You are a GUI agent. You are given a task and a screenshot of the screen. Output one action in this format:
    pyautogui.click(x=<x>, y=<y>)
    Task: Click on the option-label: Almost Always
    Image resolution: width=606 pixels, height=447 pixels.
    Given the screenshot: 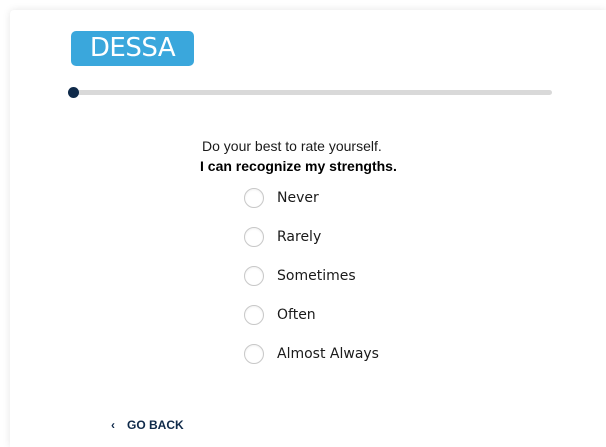 What is the action you would take?
    pyautogui.click(x=328, y=354)
    